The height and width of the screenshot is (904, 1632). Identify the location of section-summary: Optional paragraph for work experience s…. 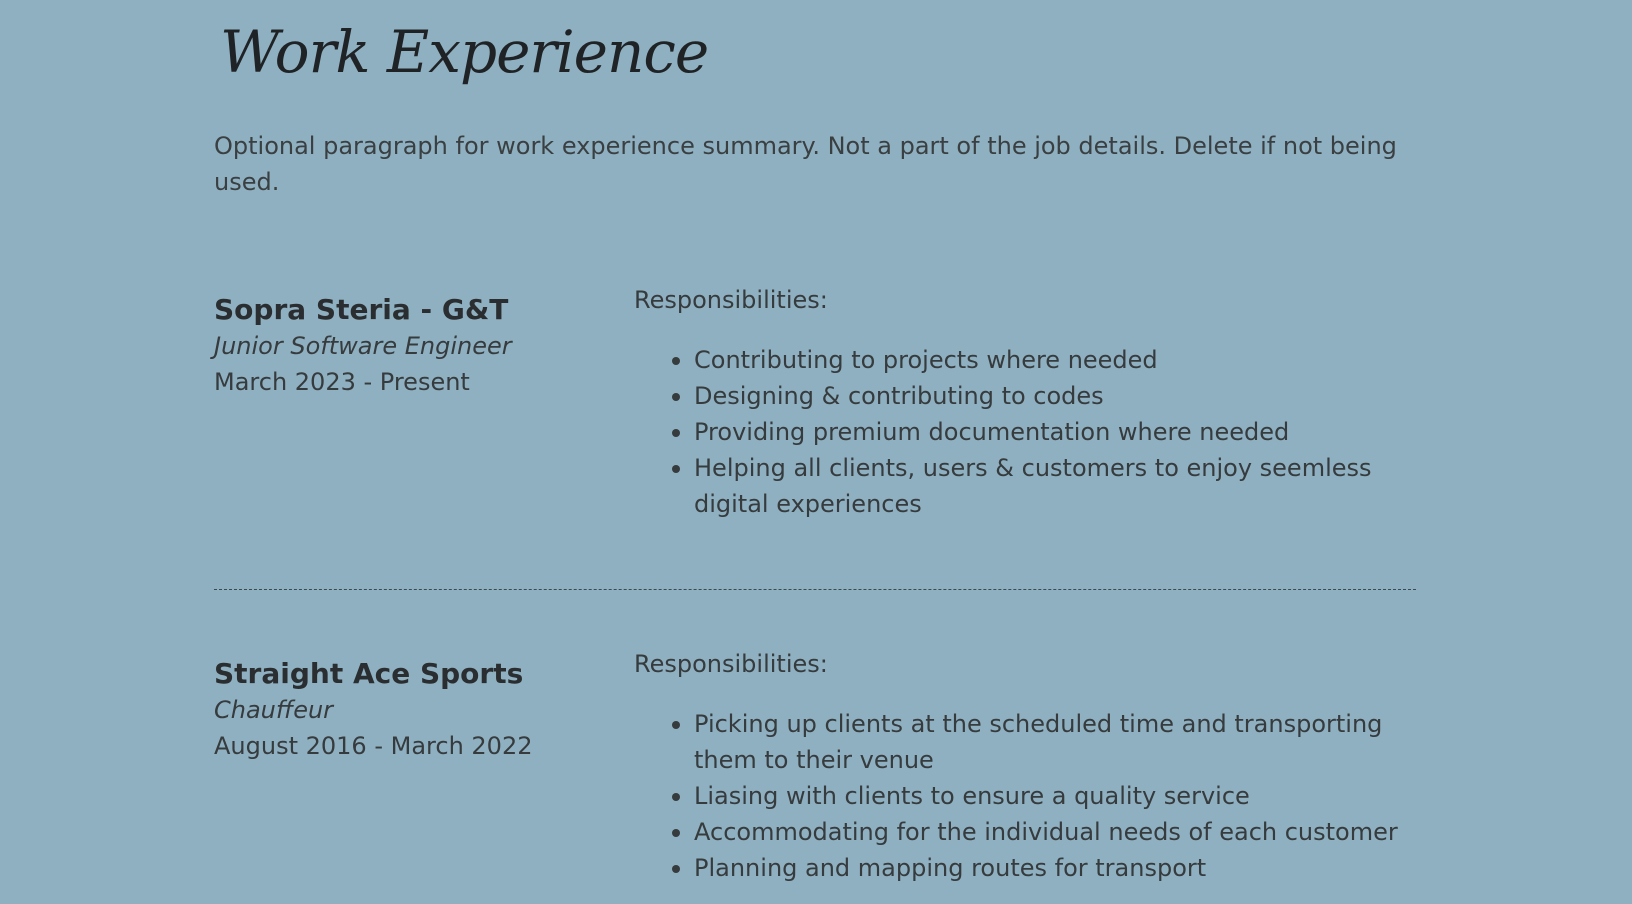
(805, 164).